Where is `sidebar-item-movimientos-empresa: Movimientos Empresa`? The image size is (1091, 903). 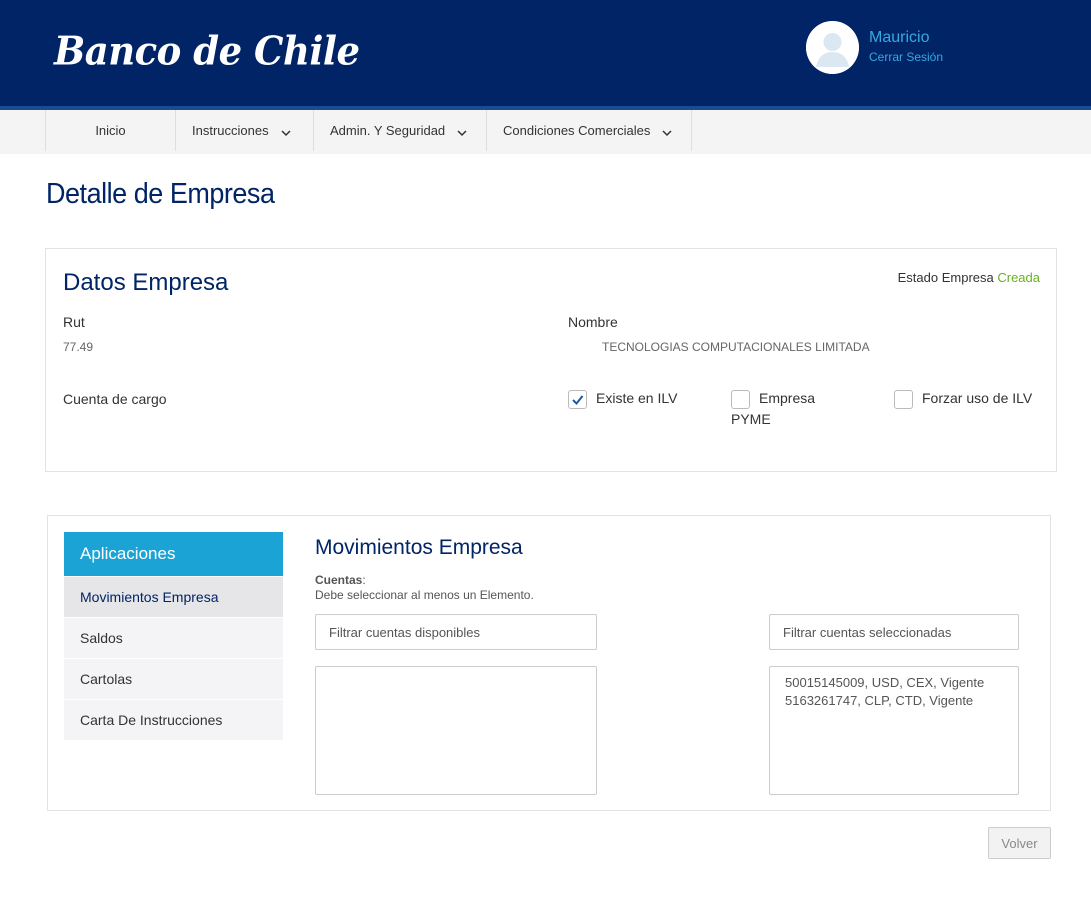 sidebar-item-movimientos-empresa: Movimientos Empresa is located at coordinates (173, 597).